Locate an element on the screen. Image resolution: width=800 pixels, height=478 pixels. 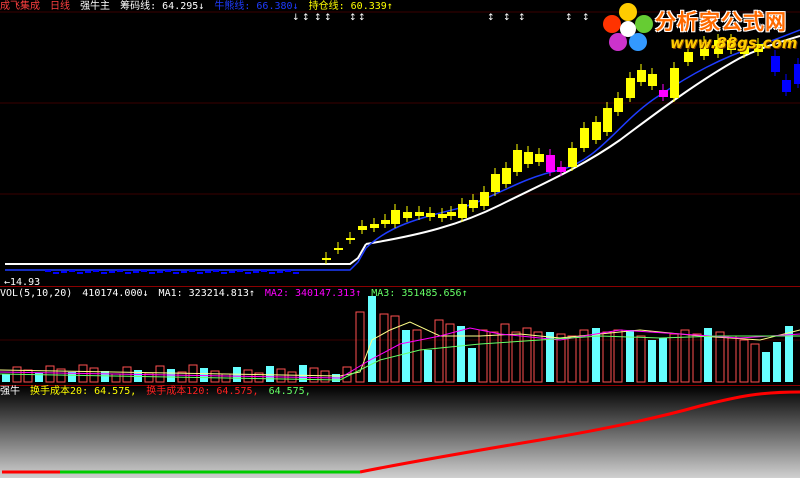
brand-url: www.88gs.com is located at coordinates (734, 43).